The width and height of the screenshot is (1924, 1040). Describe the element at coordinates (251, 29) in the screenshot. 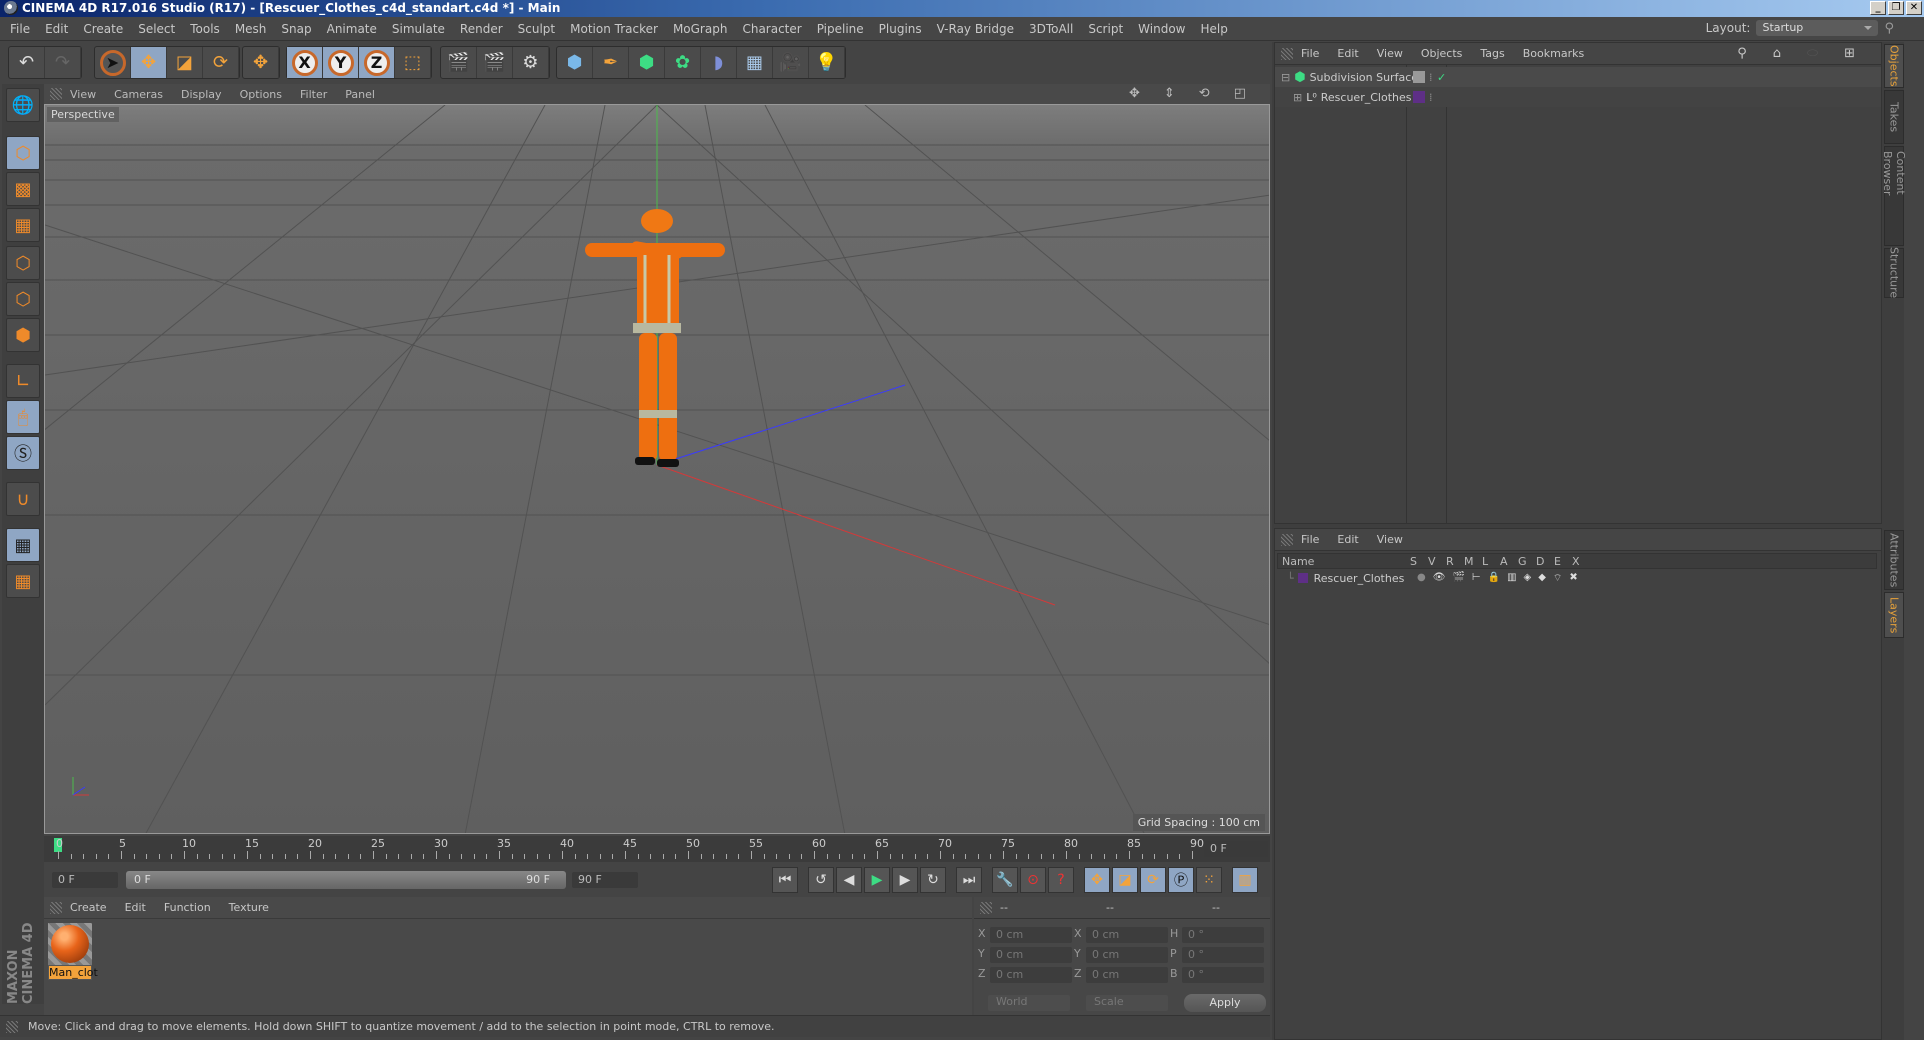

I see `menu-mesh: Mesh` at that location.